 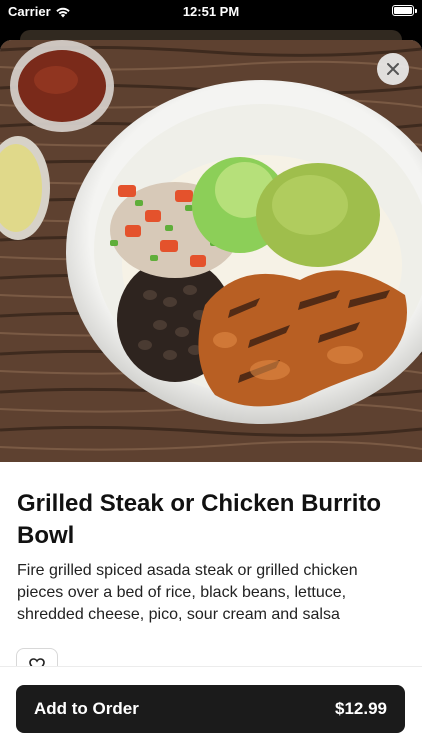 What do you see at coordinates (361, 708) in the screenshot?
I see `item-price: $12.99` at bounding box center [361, 708].